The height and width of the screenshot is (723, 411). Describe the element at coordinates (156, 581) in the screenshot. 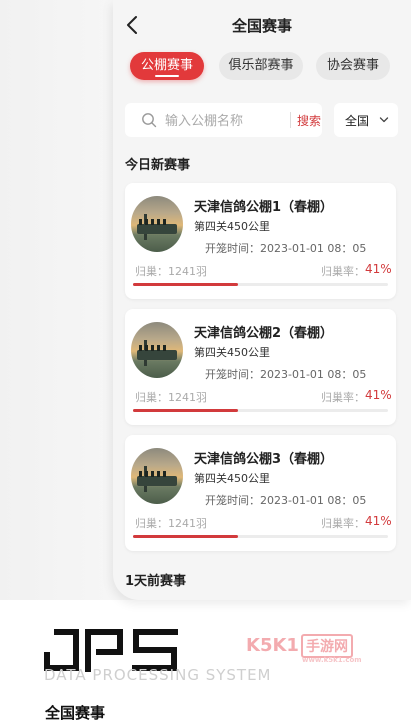

I see `section-title-previous: 1天前赛事` at that location.